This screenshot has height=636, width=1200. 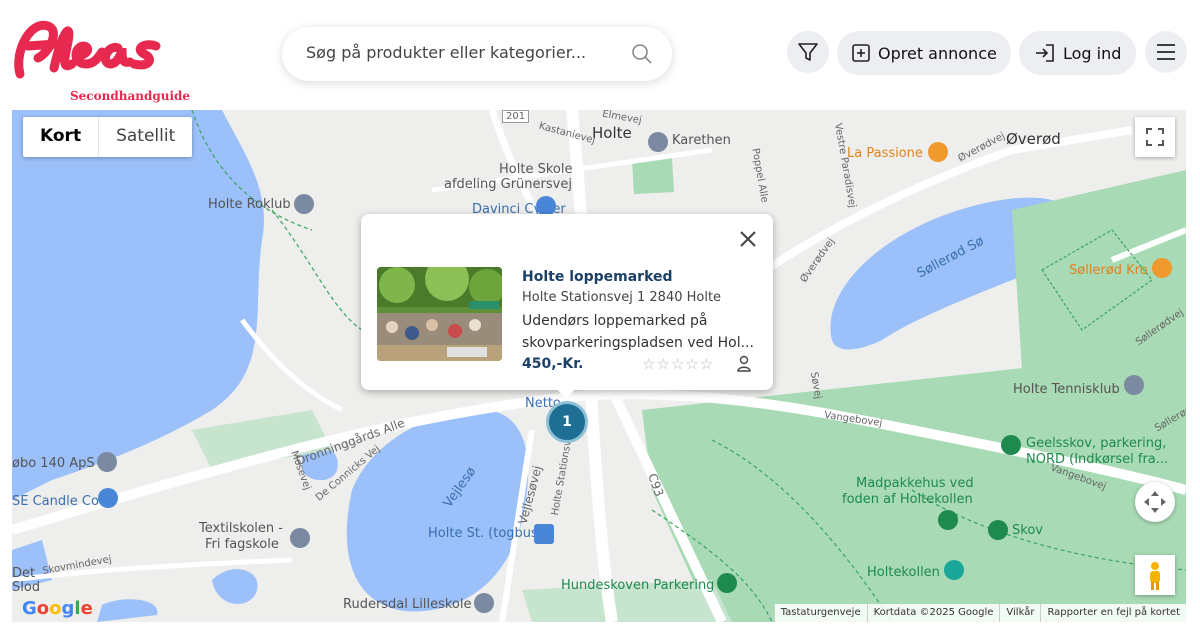 I want to click on map-label-rudersdal: Rudersdal Lilleskole, so click(x=407, y=604).